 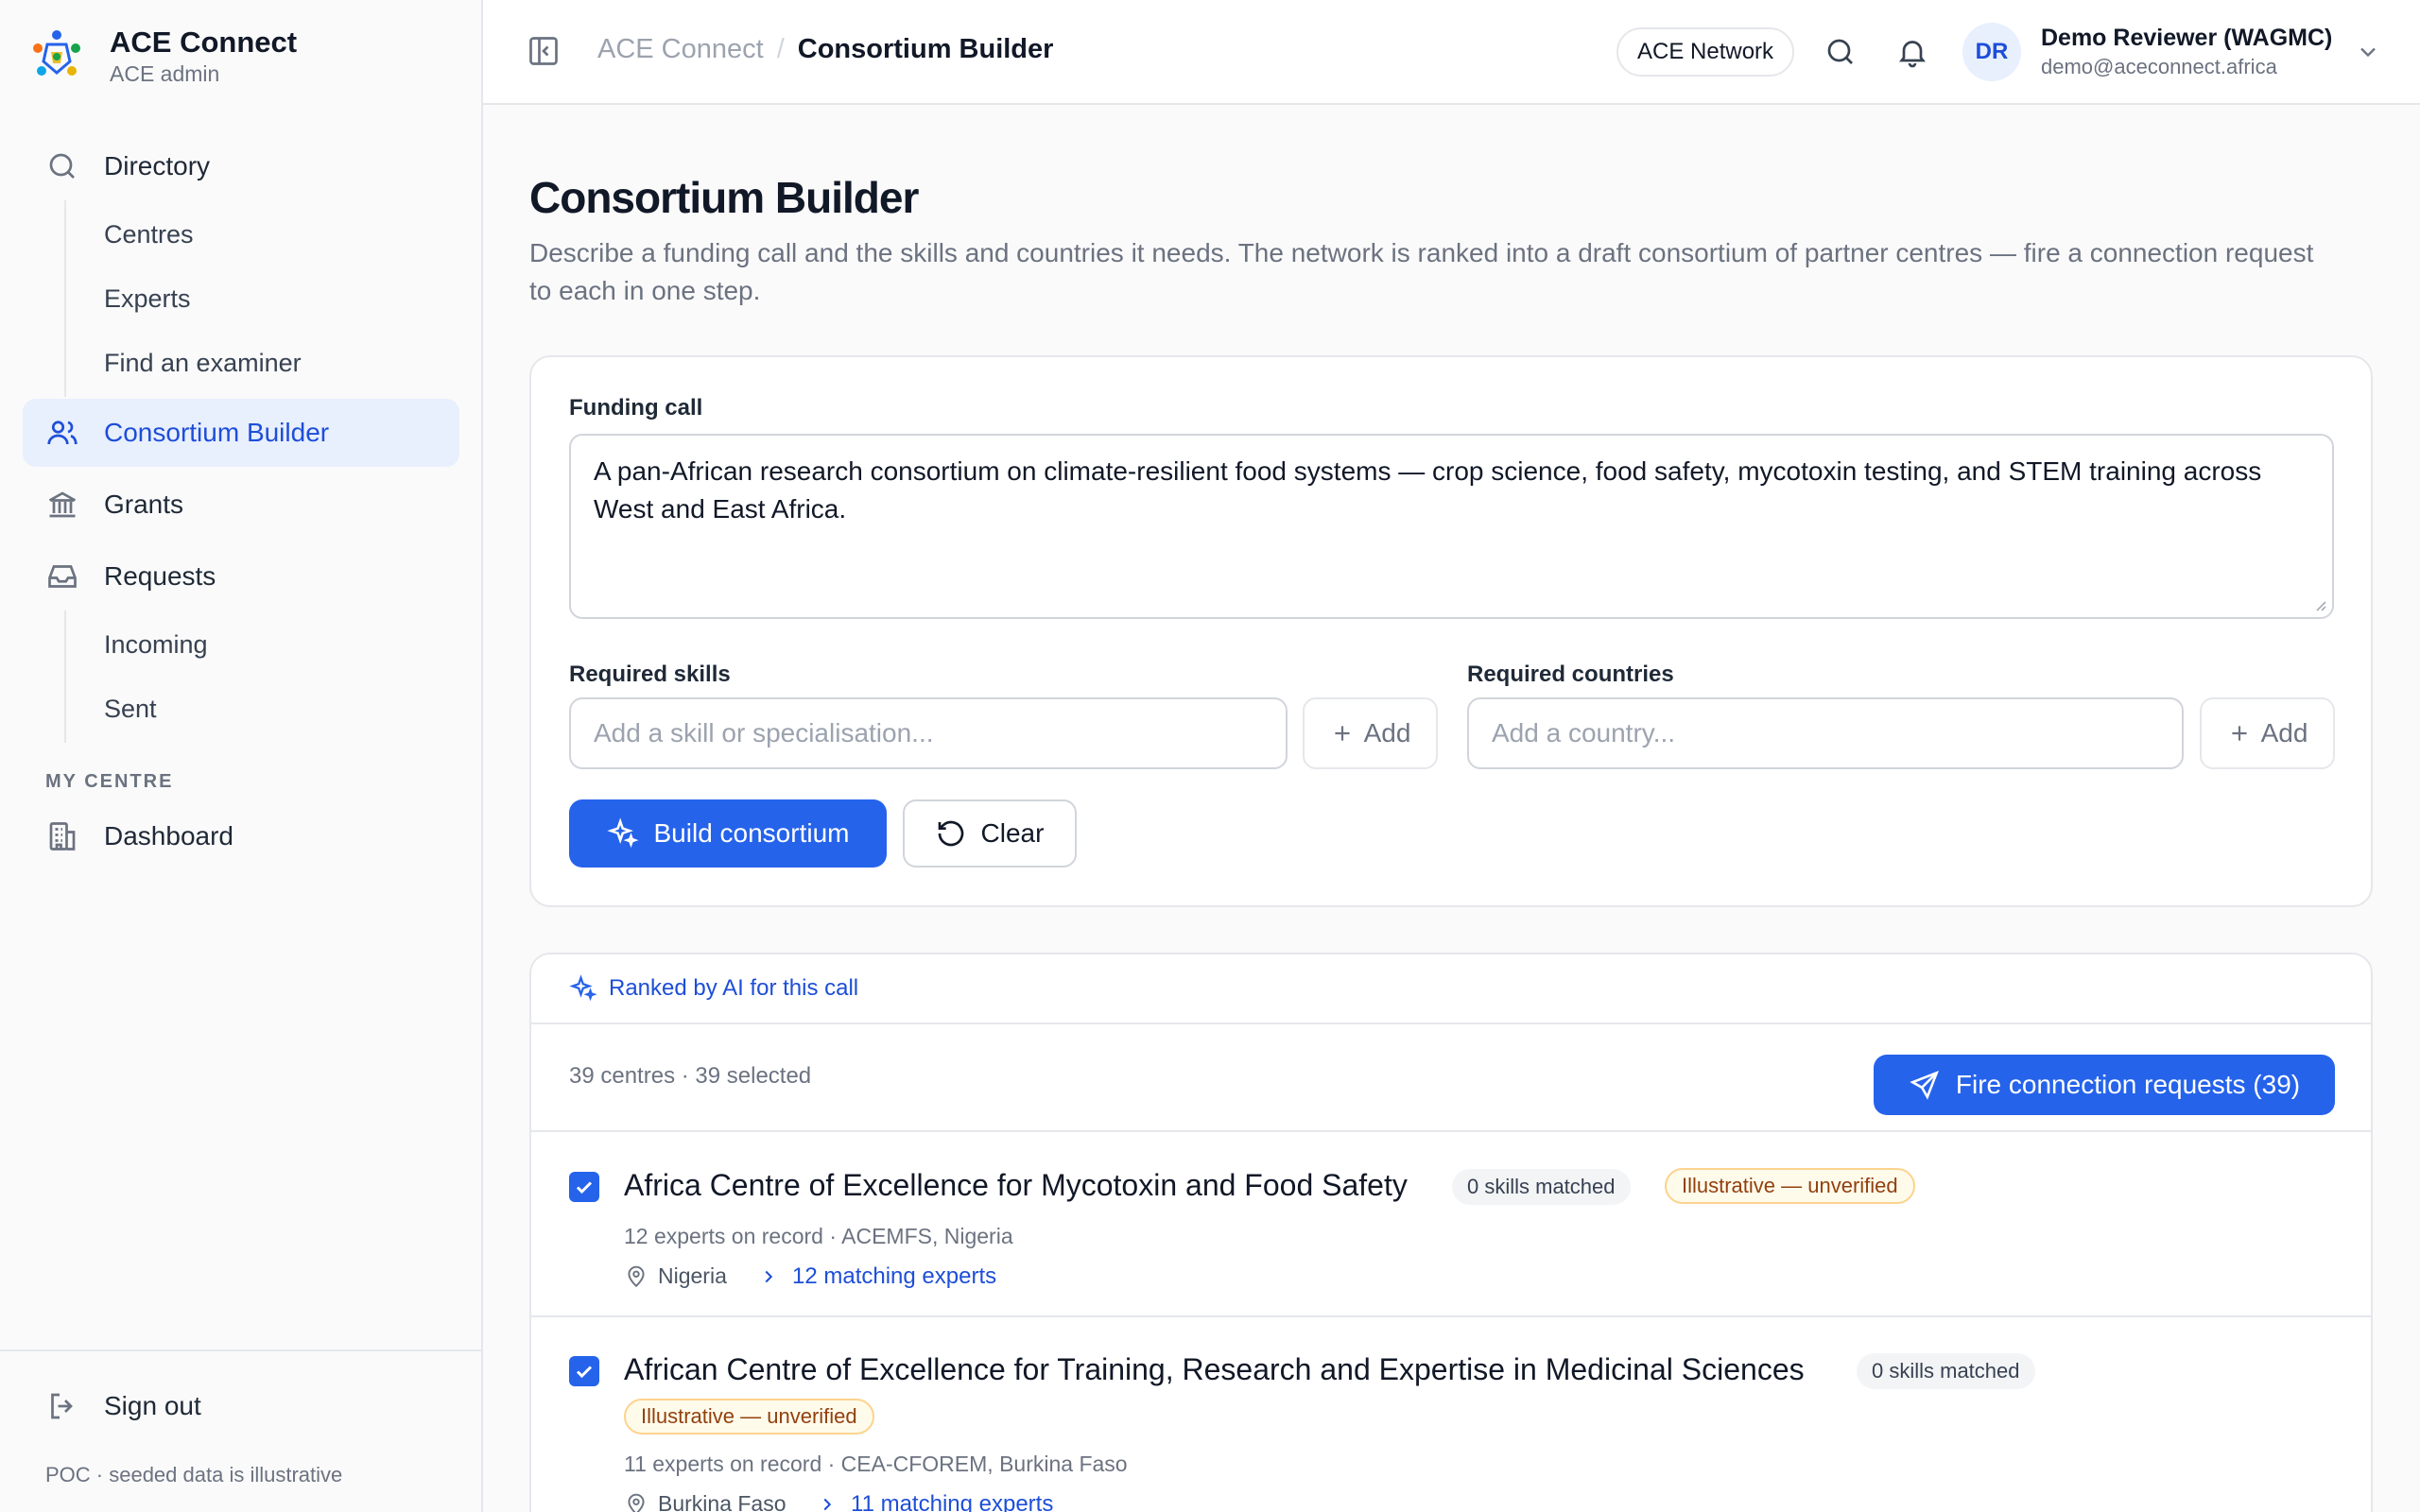 What do you see at coordinates (194, 1474) in the screenshot?
I see `poc-note: POC · seeded data is illustrative` at bounding box center [194, 1474].